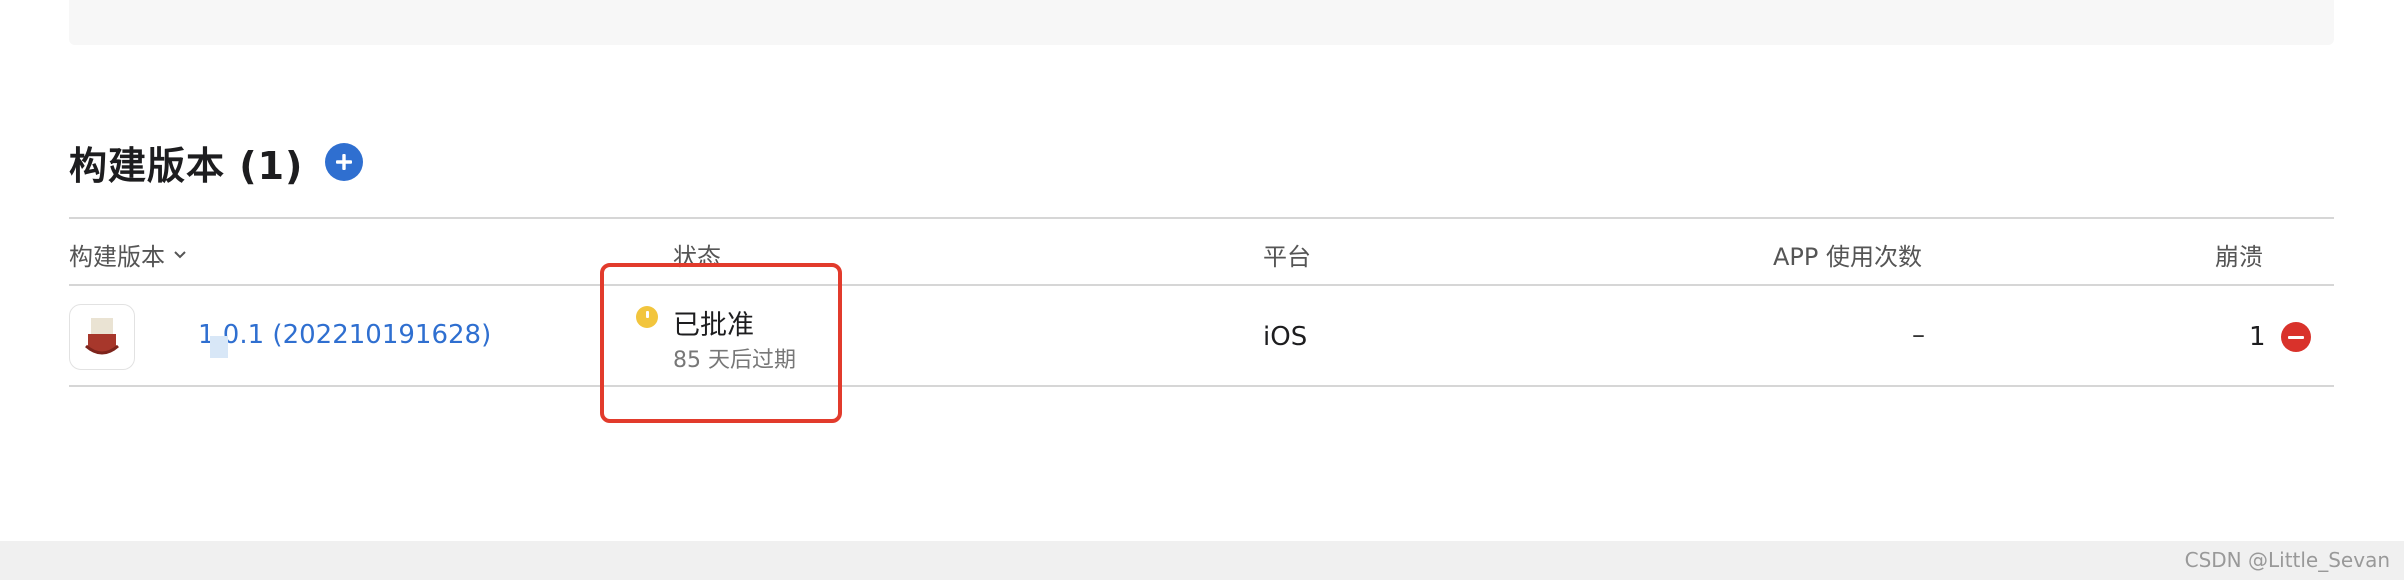  Describe the element at coordinates (1287, 257) in the screenshot. I see `column-header-platform: 平台` at that location.